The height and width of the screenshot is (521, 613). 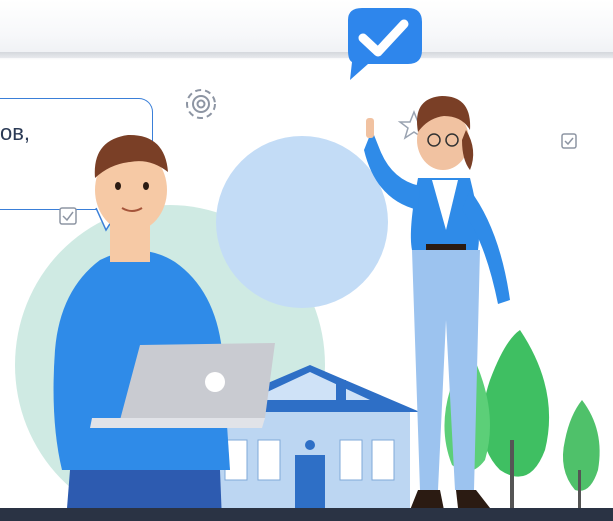 What do you see at coordinates (302, 222) in the screenshot?
I see `blue-circle` at bounding box center [302, 222].